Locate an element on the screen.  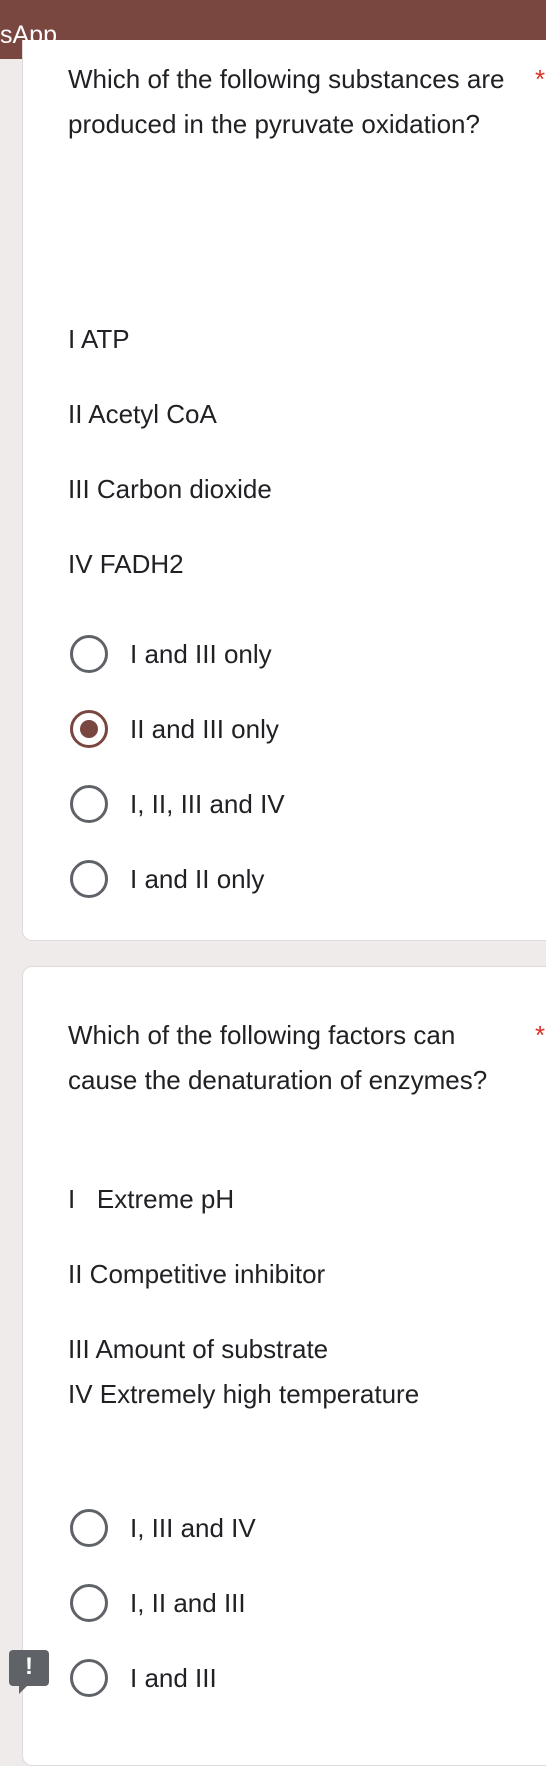
statement-item: I ATP is located at coordinates (99, 339).